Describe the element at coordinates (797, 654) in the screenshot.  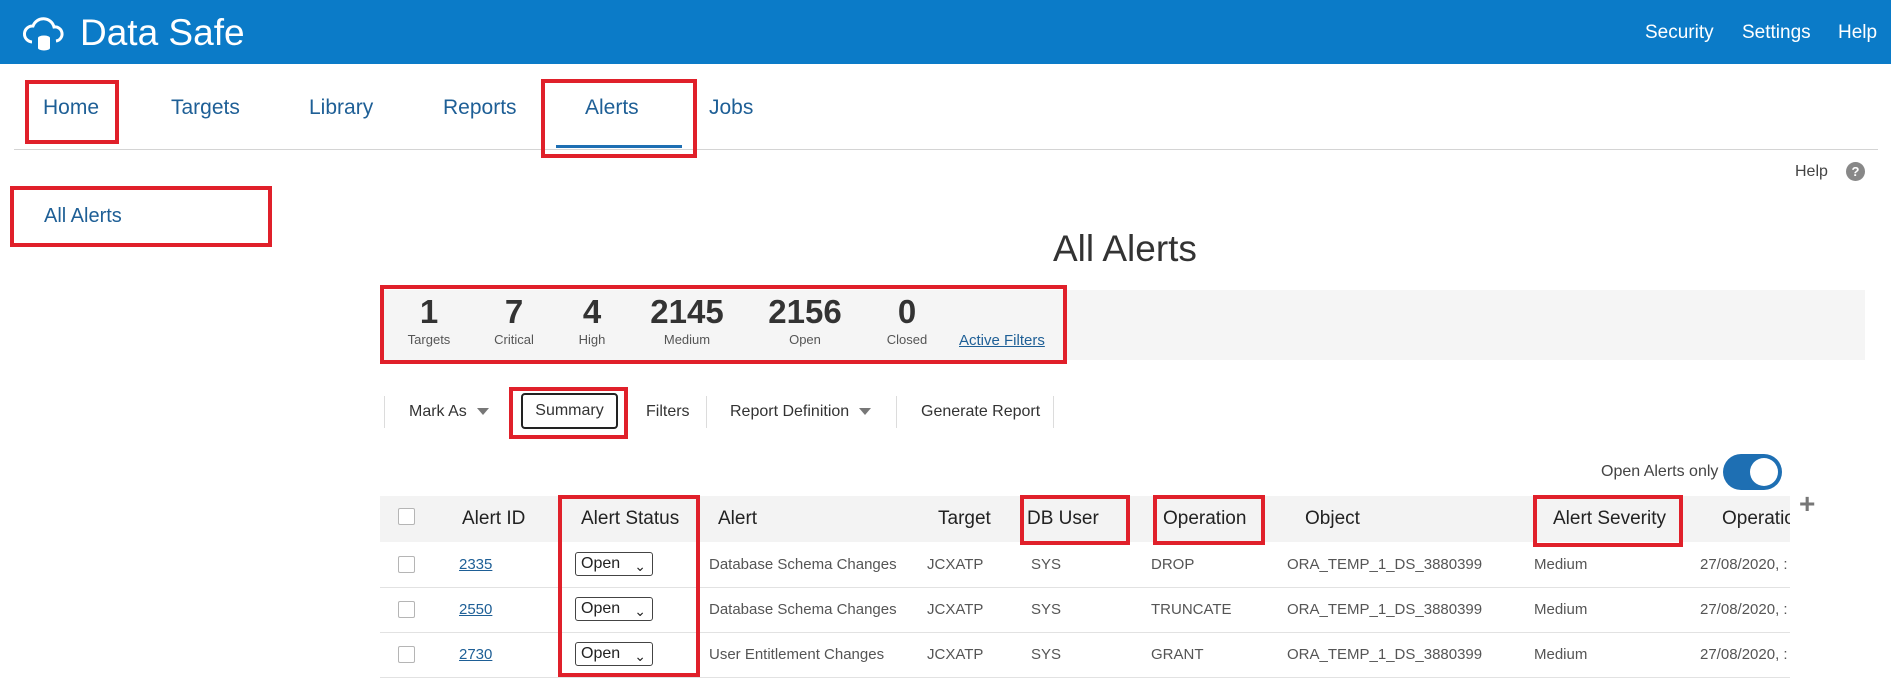
I see `alert-name: User Entitlement Changes` at that location.